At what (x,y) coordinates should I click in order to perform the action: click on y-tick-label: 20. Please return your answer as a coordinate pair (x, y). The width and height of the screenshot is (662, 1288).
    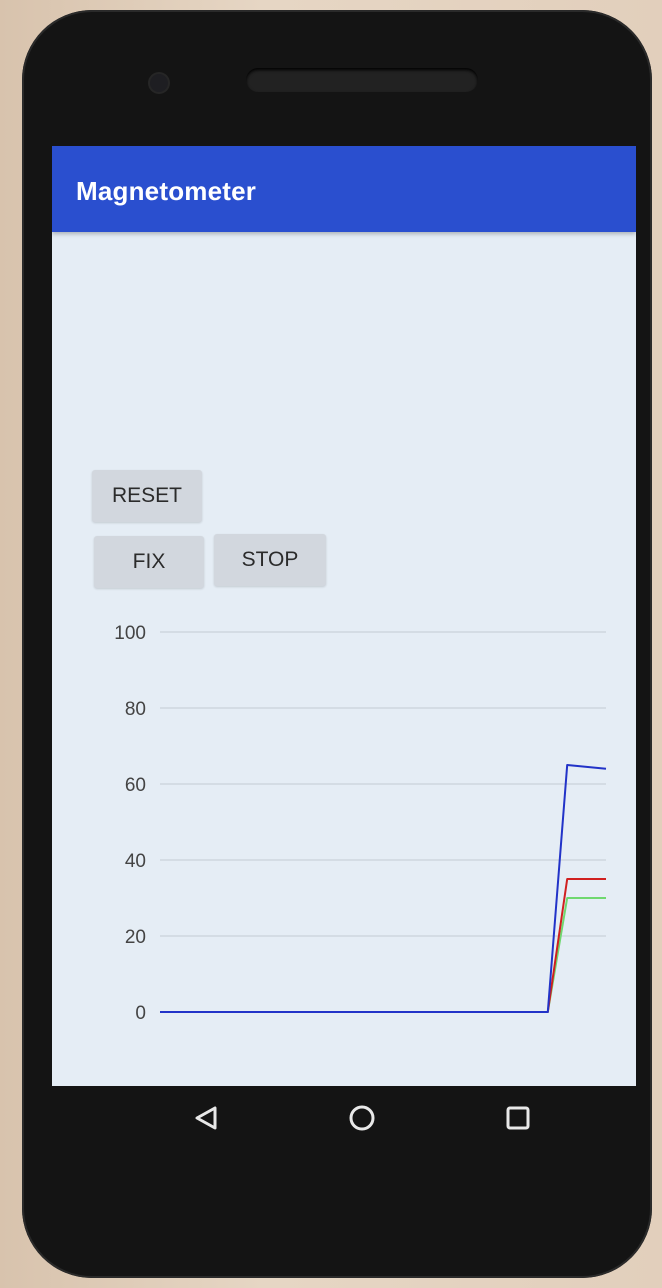
    Looking at the image, I should click on (135, 937).